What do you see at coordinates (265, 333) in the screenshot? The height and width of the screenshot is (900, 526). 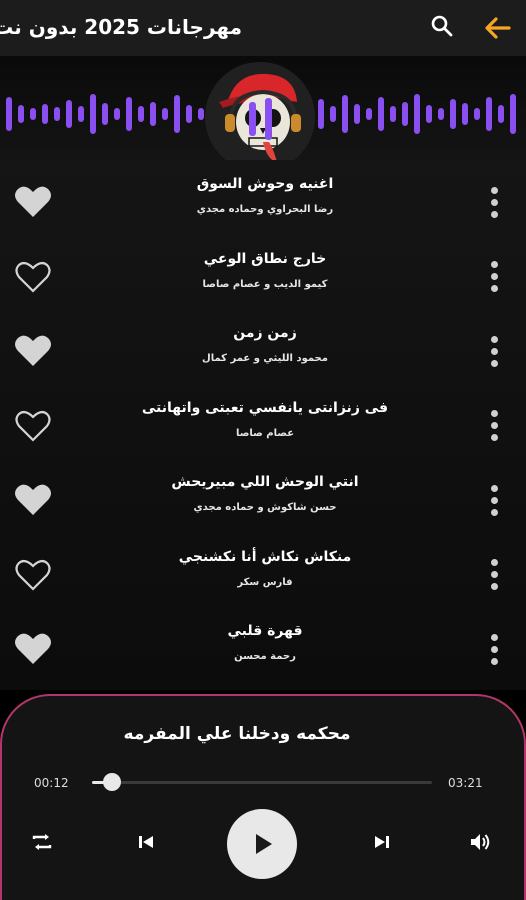 I see `song-title: زمن زمن` at bounding box center [265, 333].